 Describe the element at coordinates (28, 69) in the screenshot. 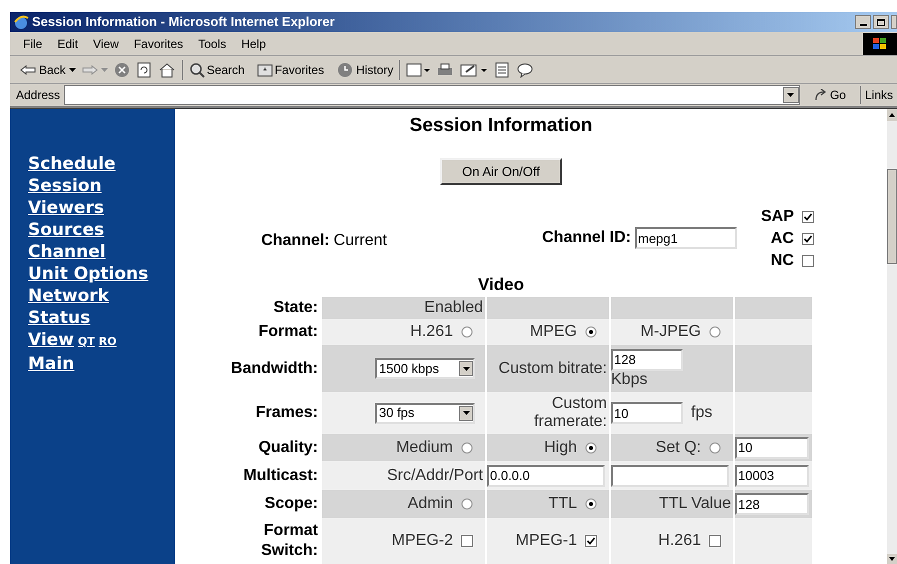

I see `back-arrow-icon` at that location.